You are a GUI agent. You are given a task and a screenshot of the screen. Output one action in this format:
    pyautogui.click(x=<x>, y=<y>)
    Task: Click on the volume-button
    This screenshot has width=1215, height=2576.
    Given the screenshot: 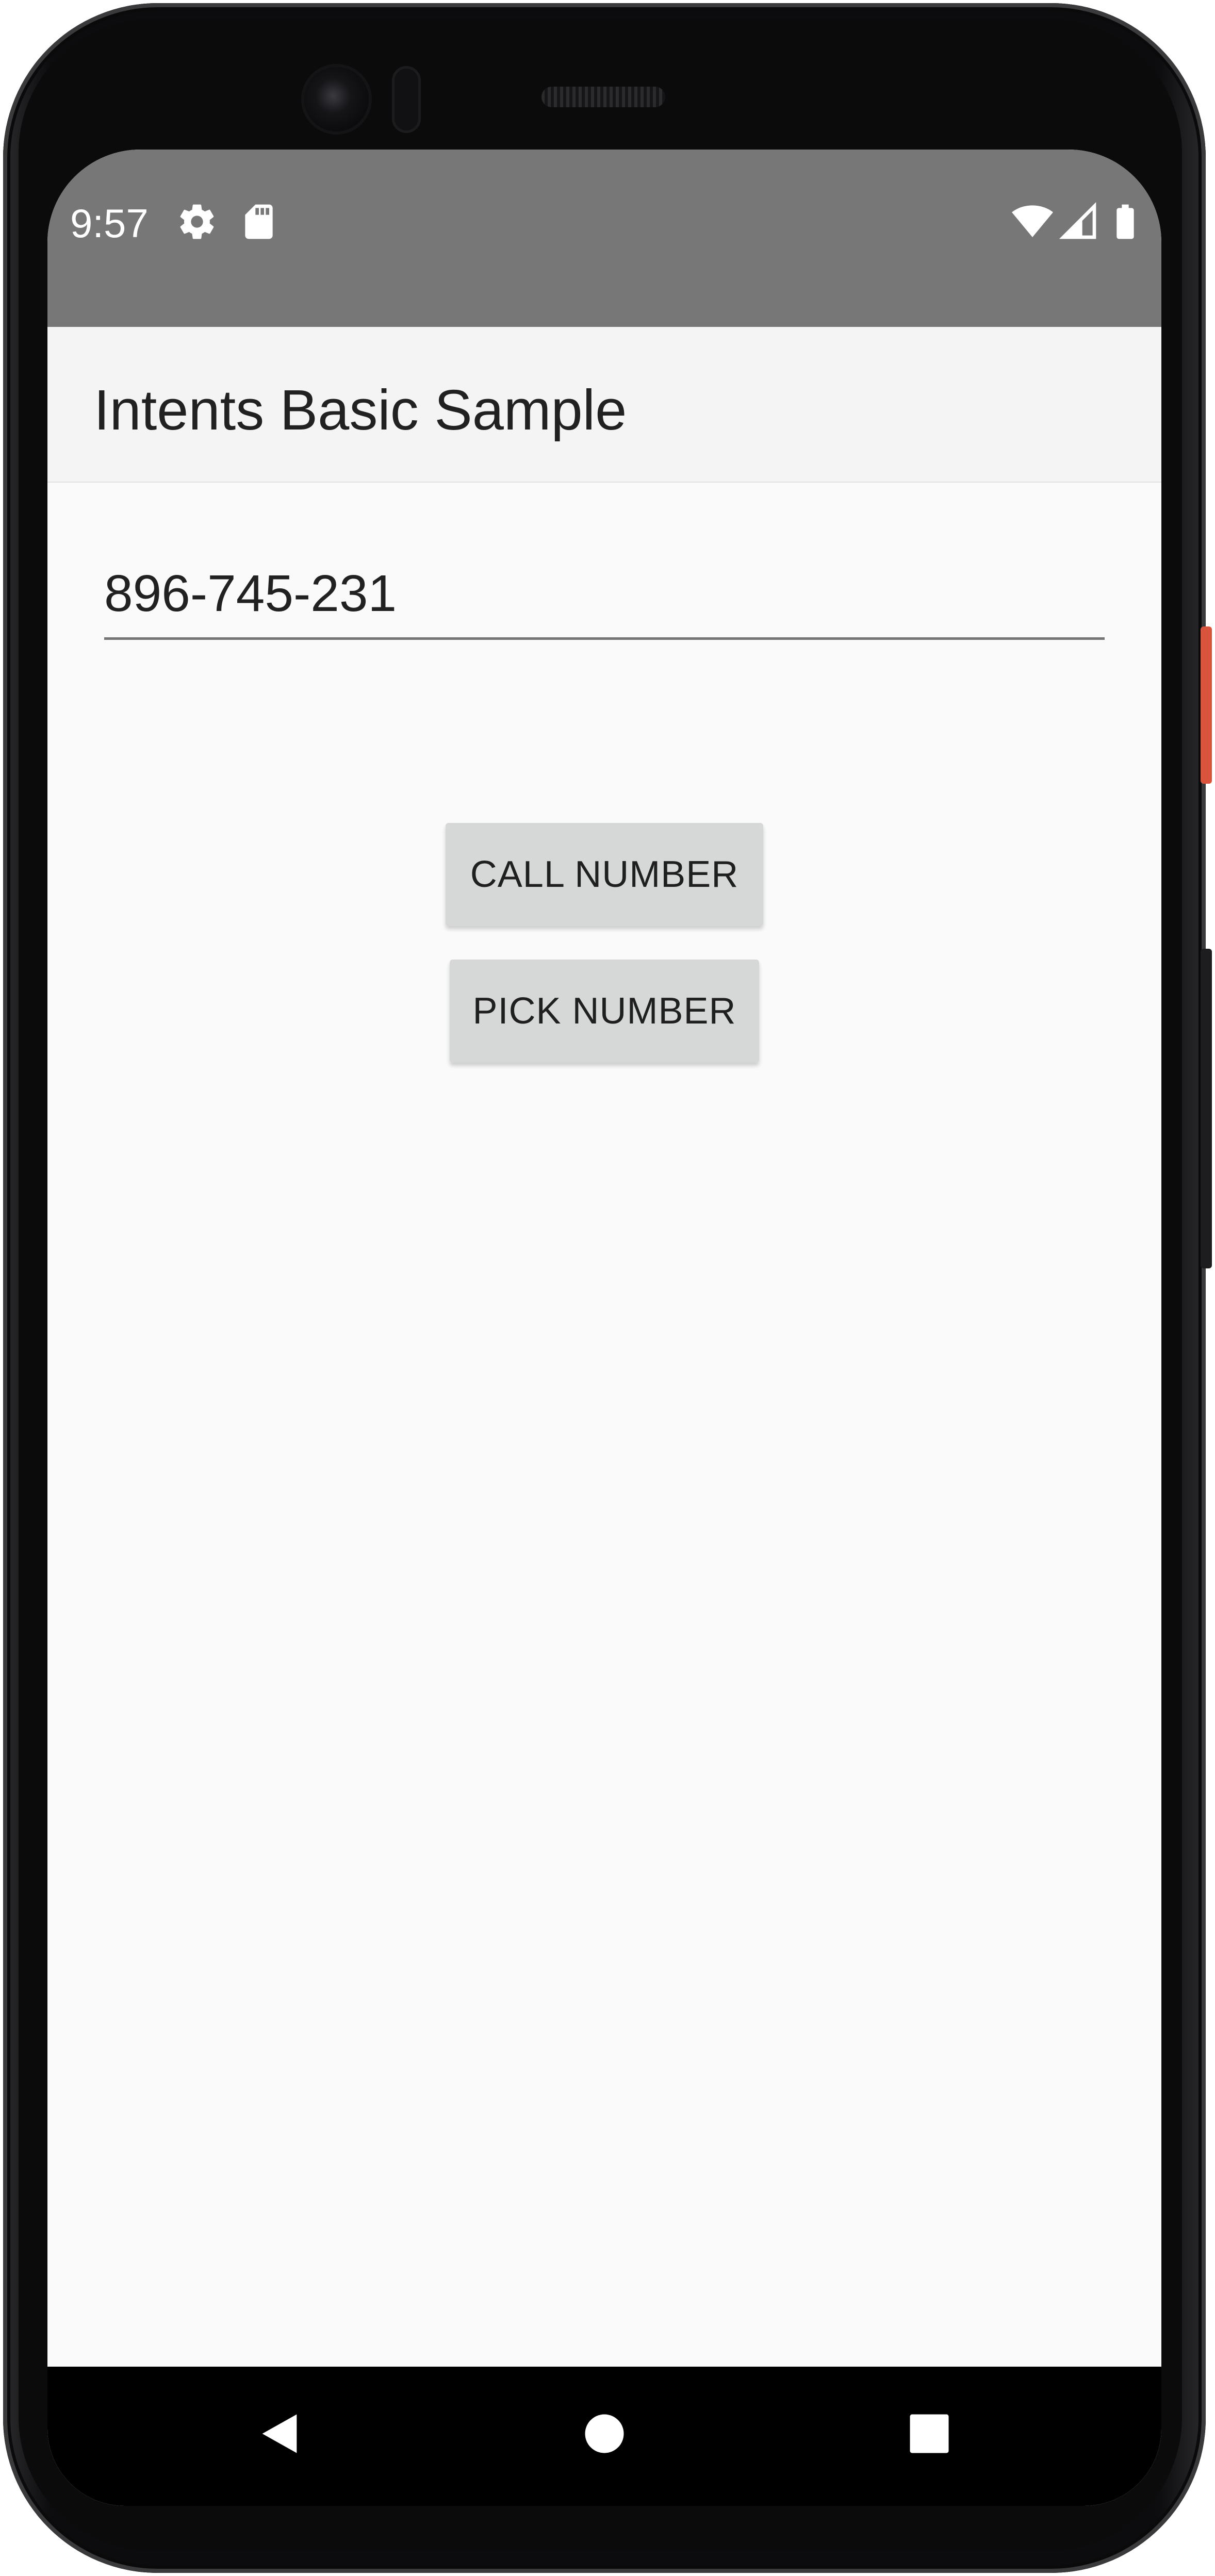 What is the action you would take?
    pyautogui.click(x=1206, y=1108)
    